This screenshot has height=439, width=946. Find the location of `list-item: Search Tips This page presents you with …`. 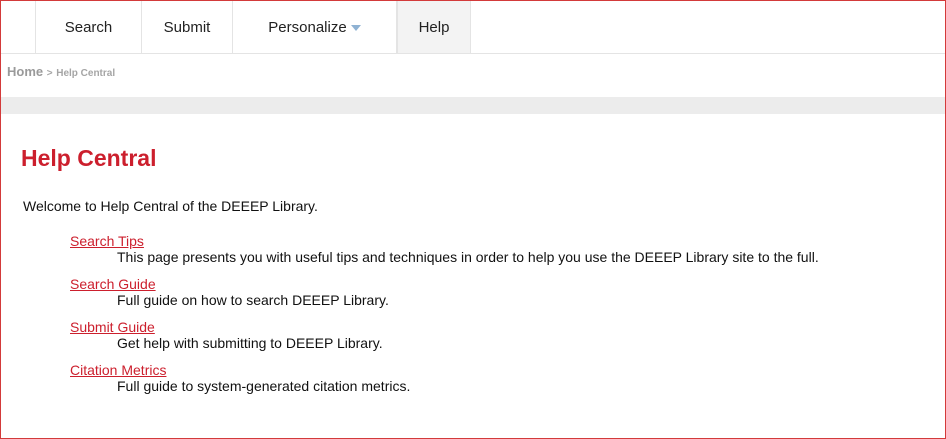

list-item: Search Tips This page presents you with … is located at coordinates (444, 249).